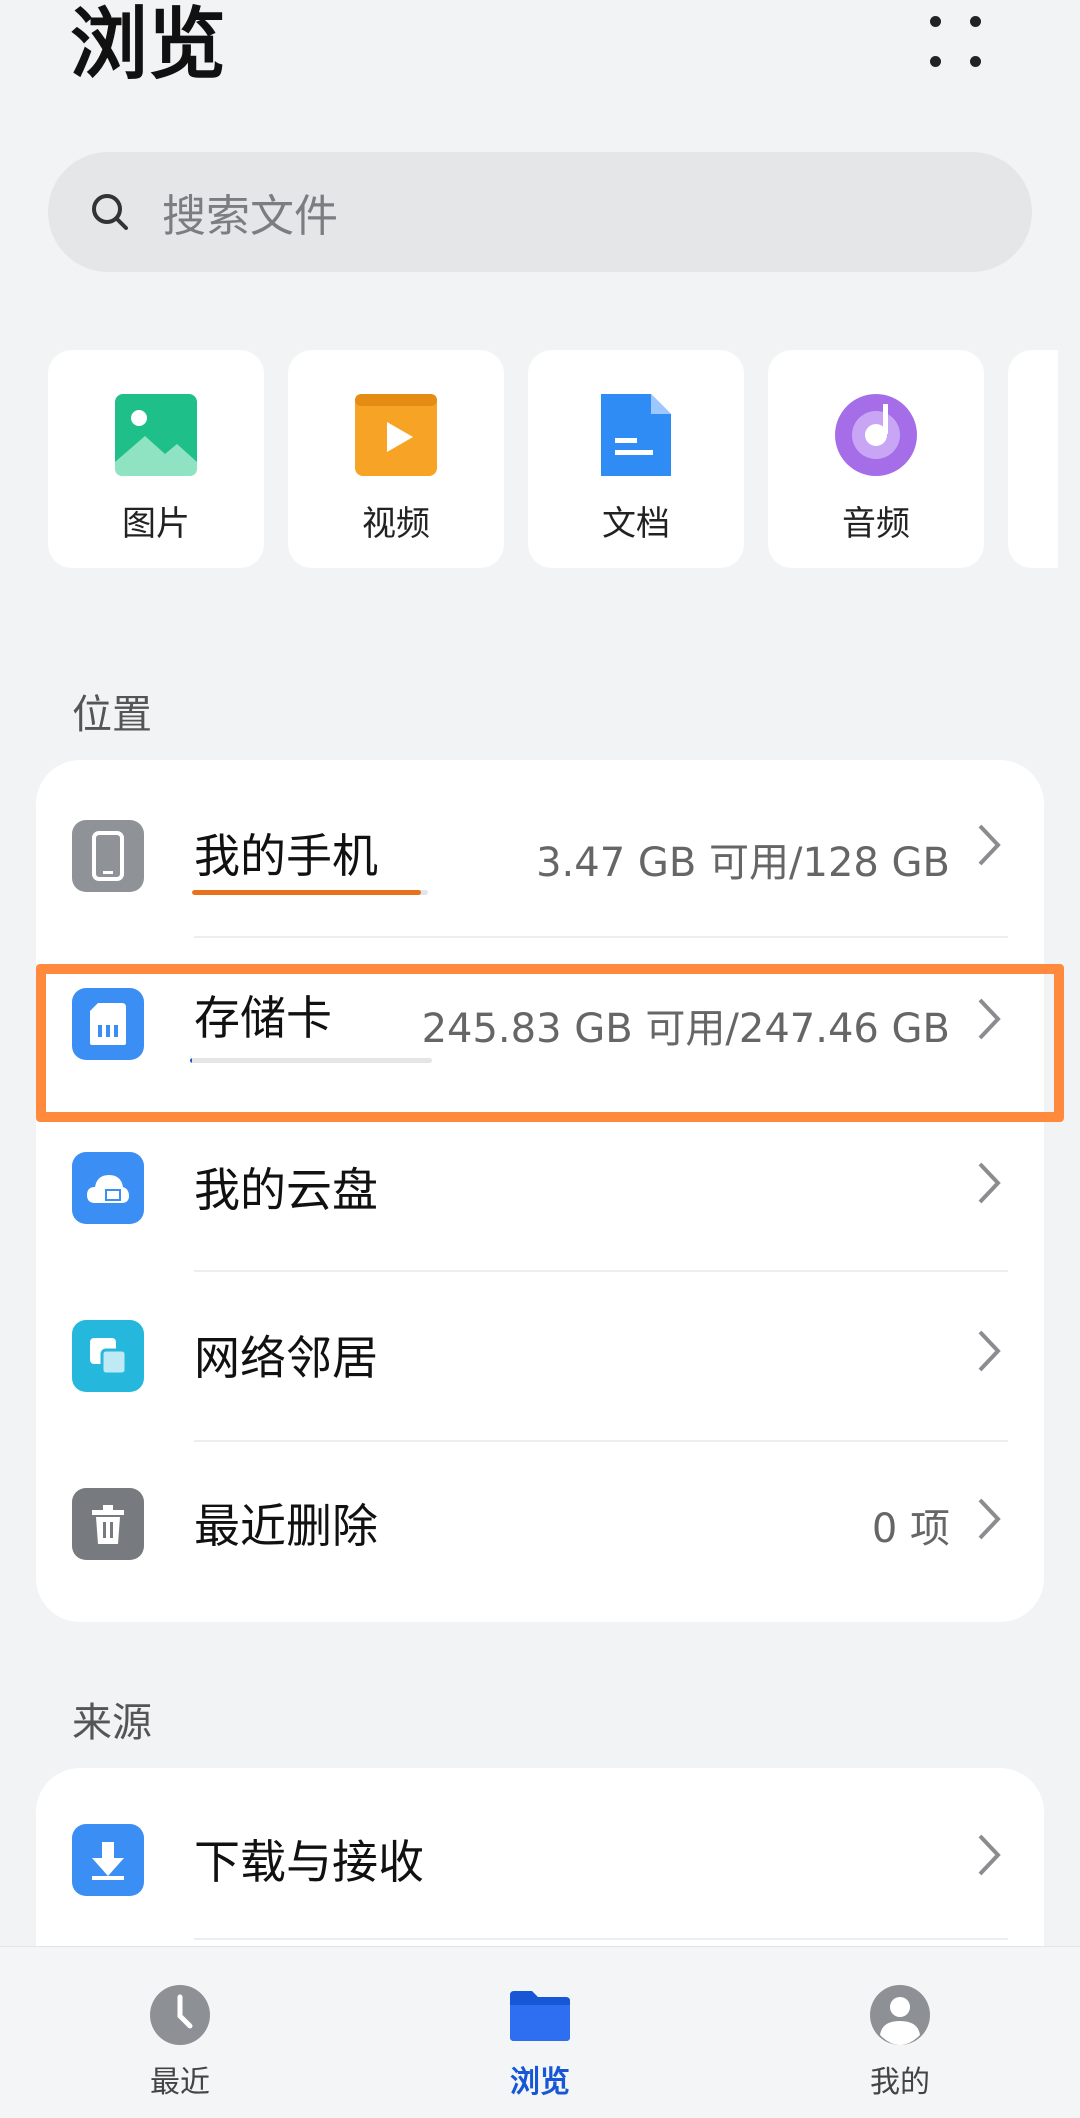  What do you see at coordinates (550, 1043) in the screenshot?
I see `highlight-box` at bounding box center [550, 1043].